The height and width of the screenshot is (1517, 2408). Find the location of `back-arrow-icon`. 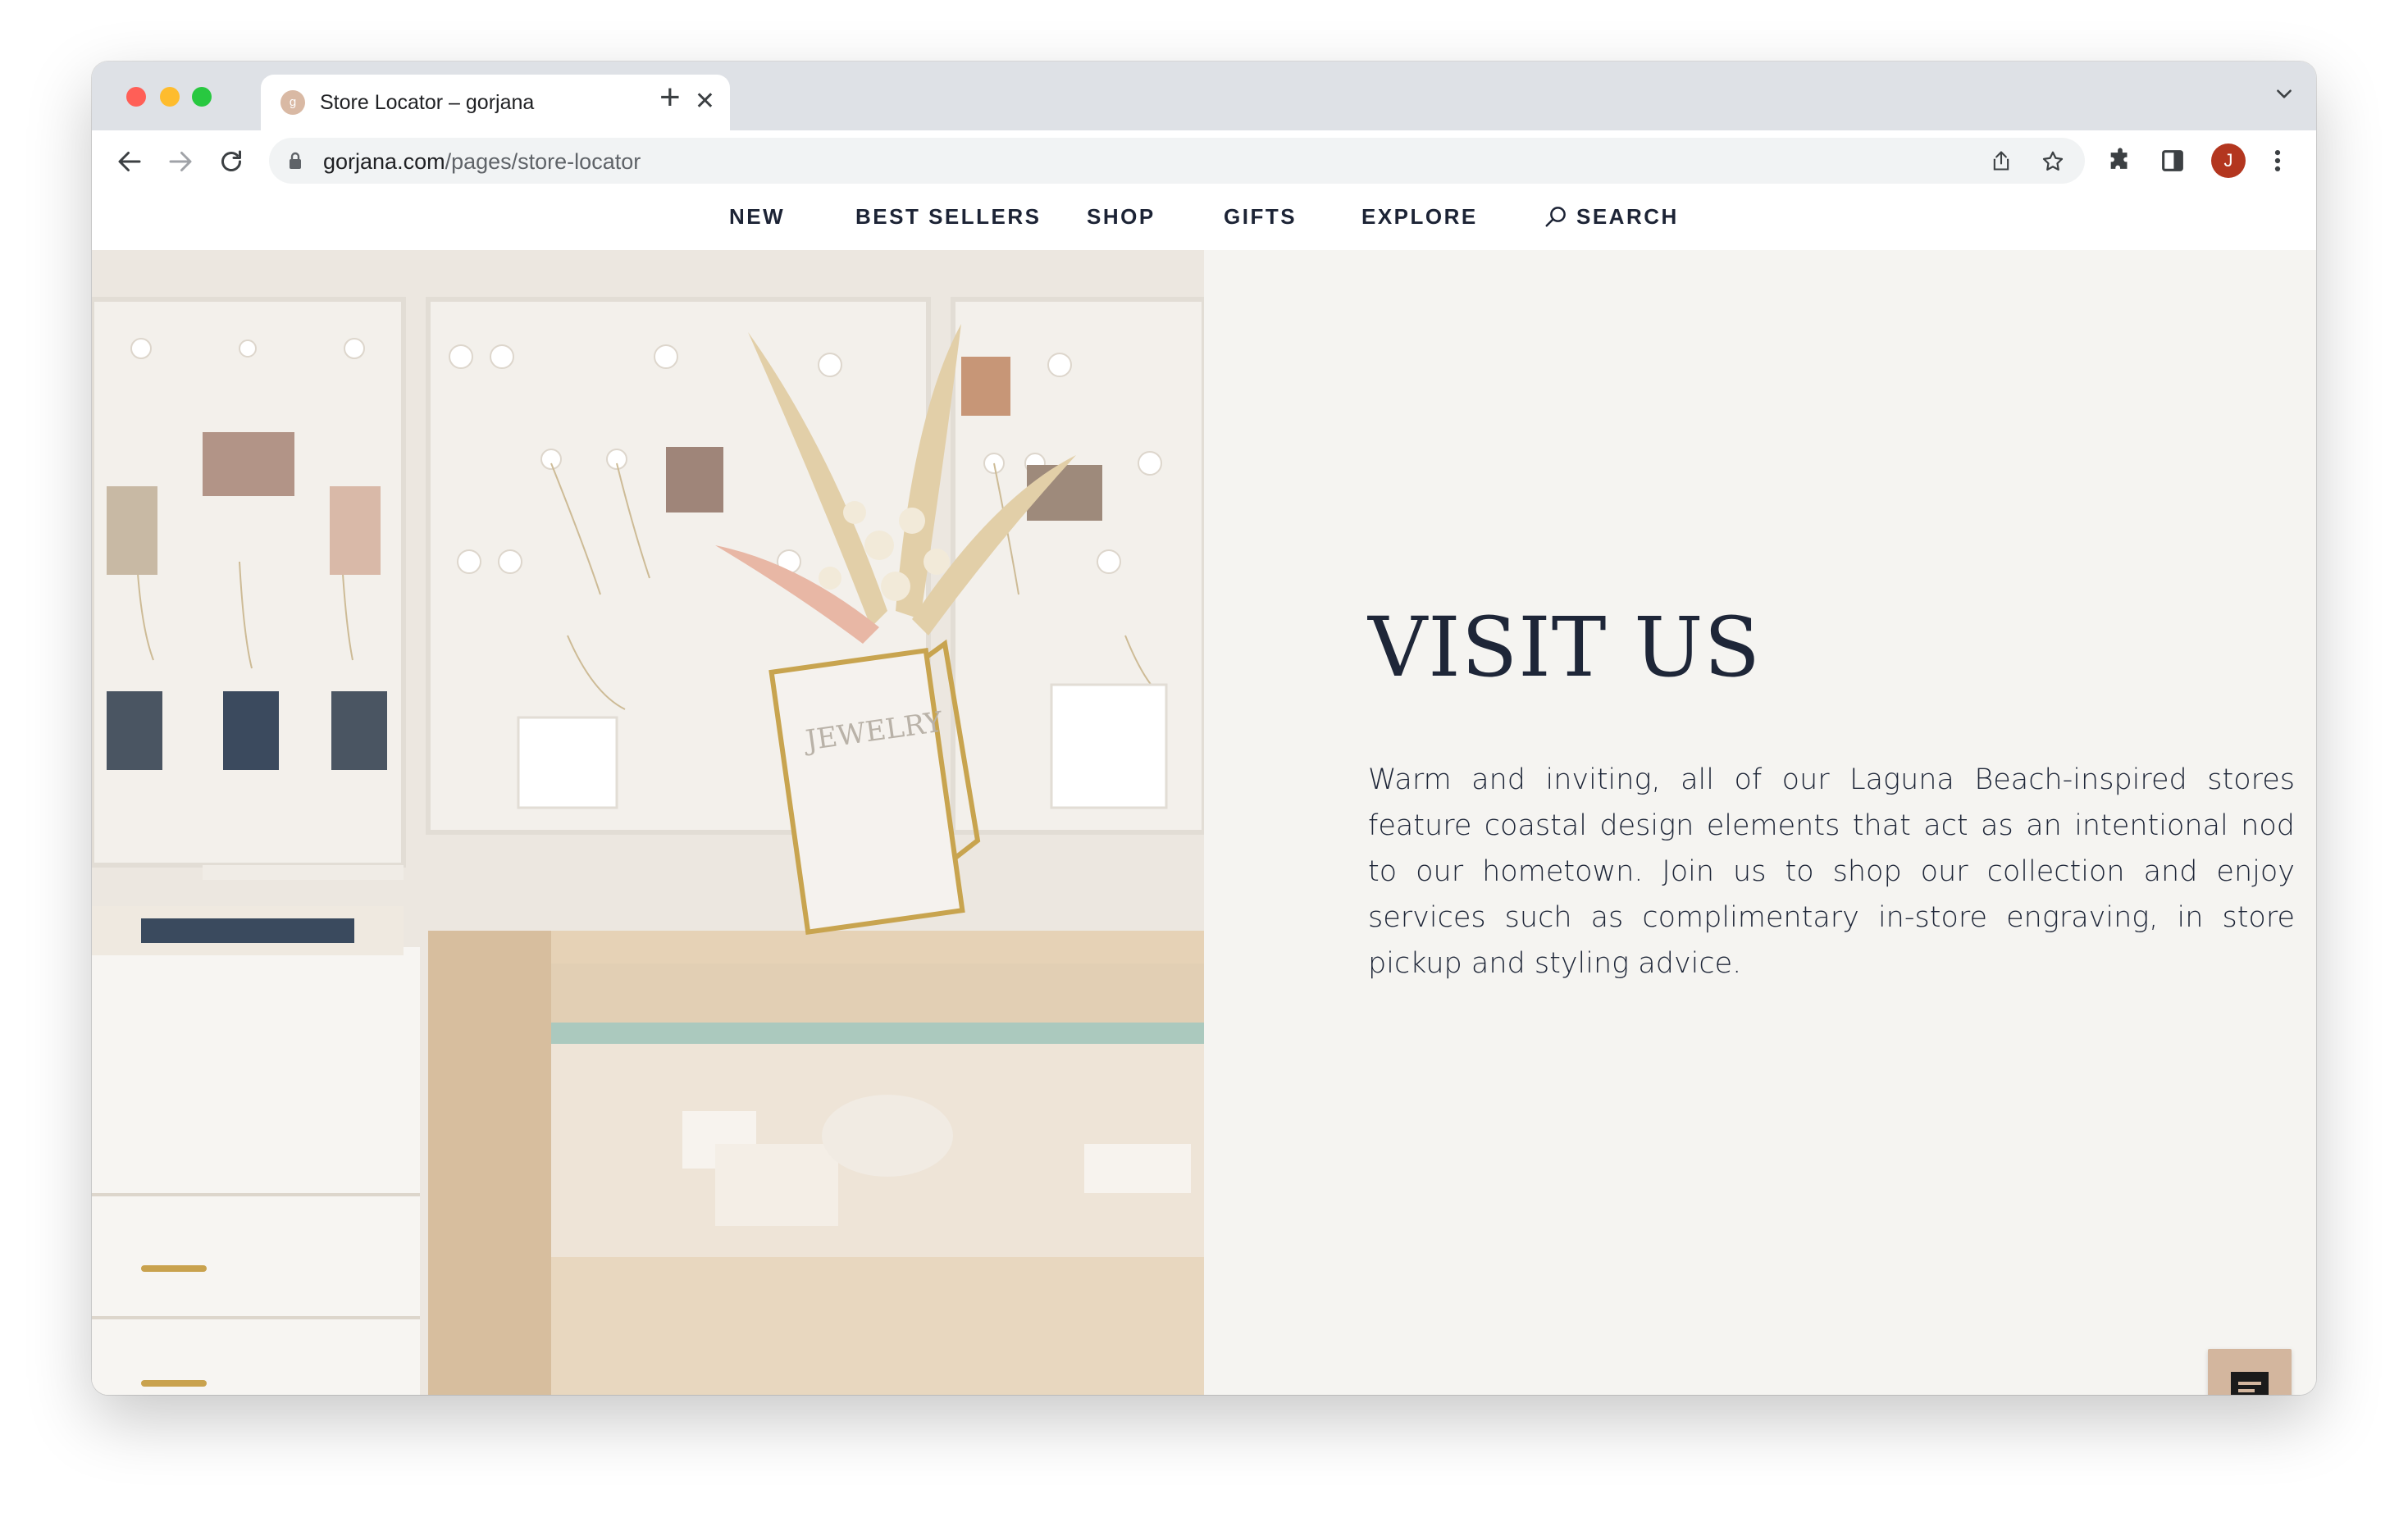

back-arrow-icon is located at coordinates (130, 161).